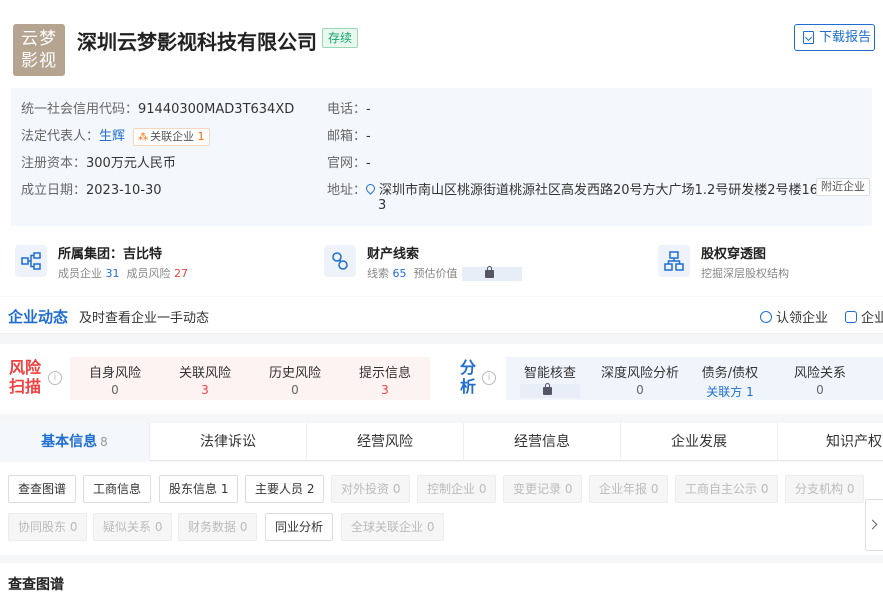 Image resolution: width=883 pixels, height=610 pixels. What do you see at coordinates (368, 163) in the screenshot?
I see `website-value: -` at bounding box center [368, 163].